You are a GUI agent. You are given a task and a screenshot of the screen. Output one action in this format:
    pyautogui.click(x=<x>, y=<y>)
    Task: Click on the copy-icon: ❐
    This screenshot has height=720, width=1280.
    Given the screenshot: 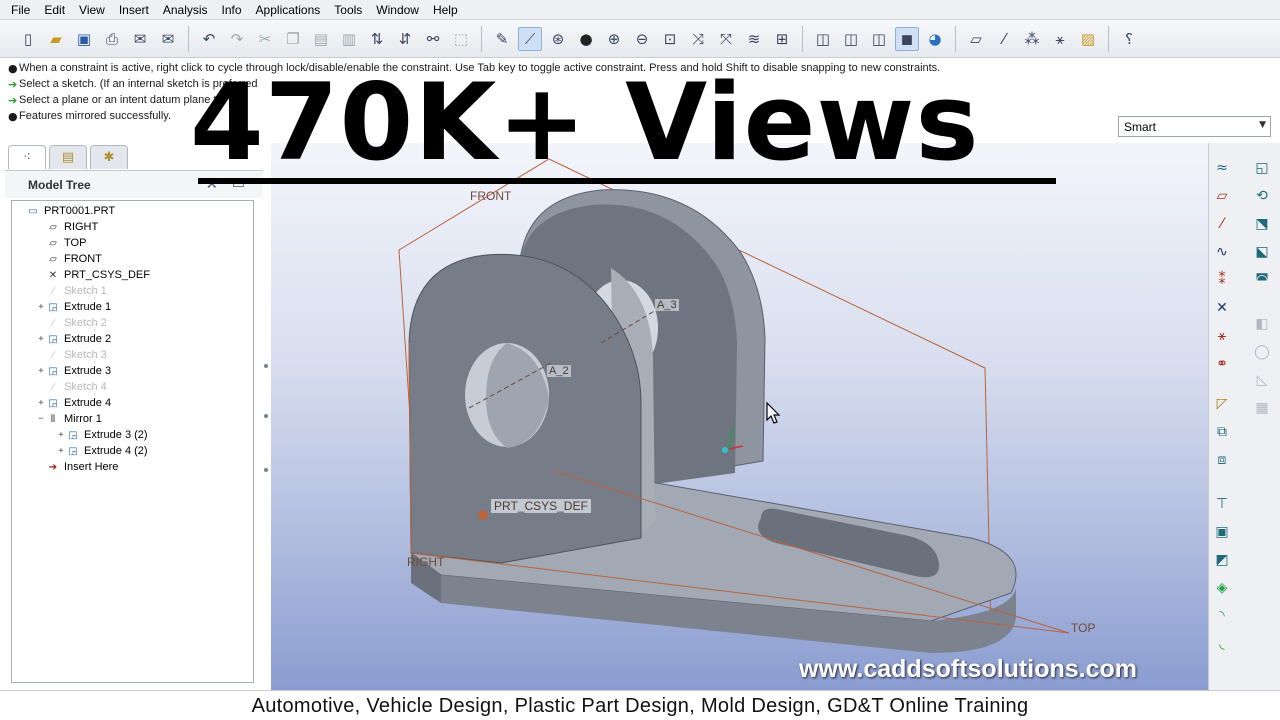 What is the action you would take?
    pyautogui.click(x=293, y=39)
    